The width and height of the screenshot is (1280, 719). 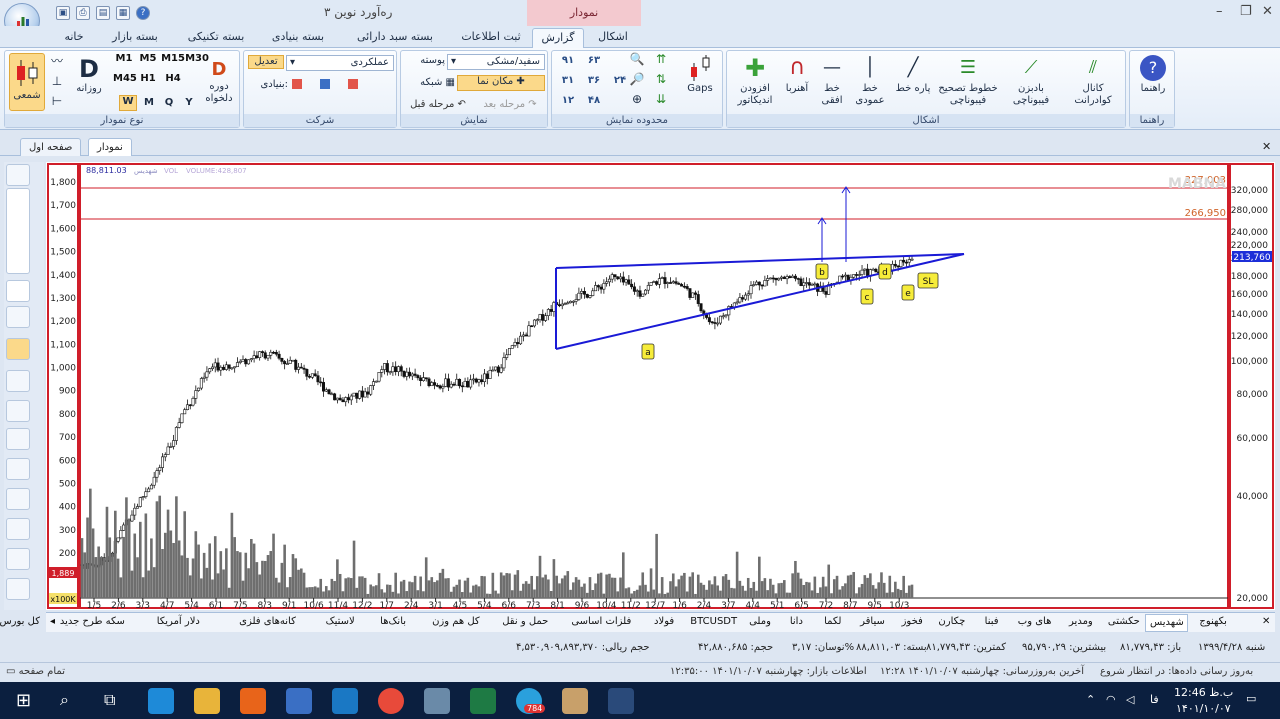 What do you see at coordinates (661, 59) in the screenshot?
I see `scroll-left-icon: ⇈` at bounding box center [661, 59].